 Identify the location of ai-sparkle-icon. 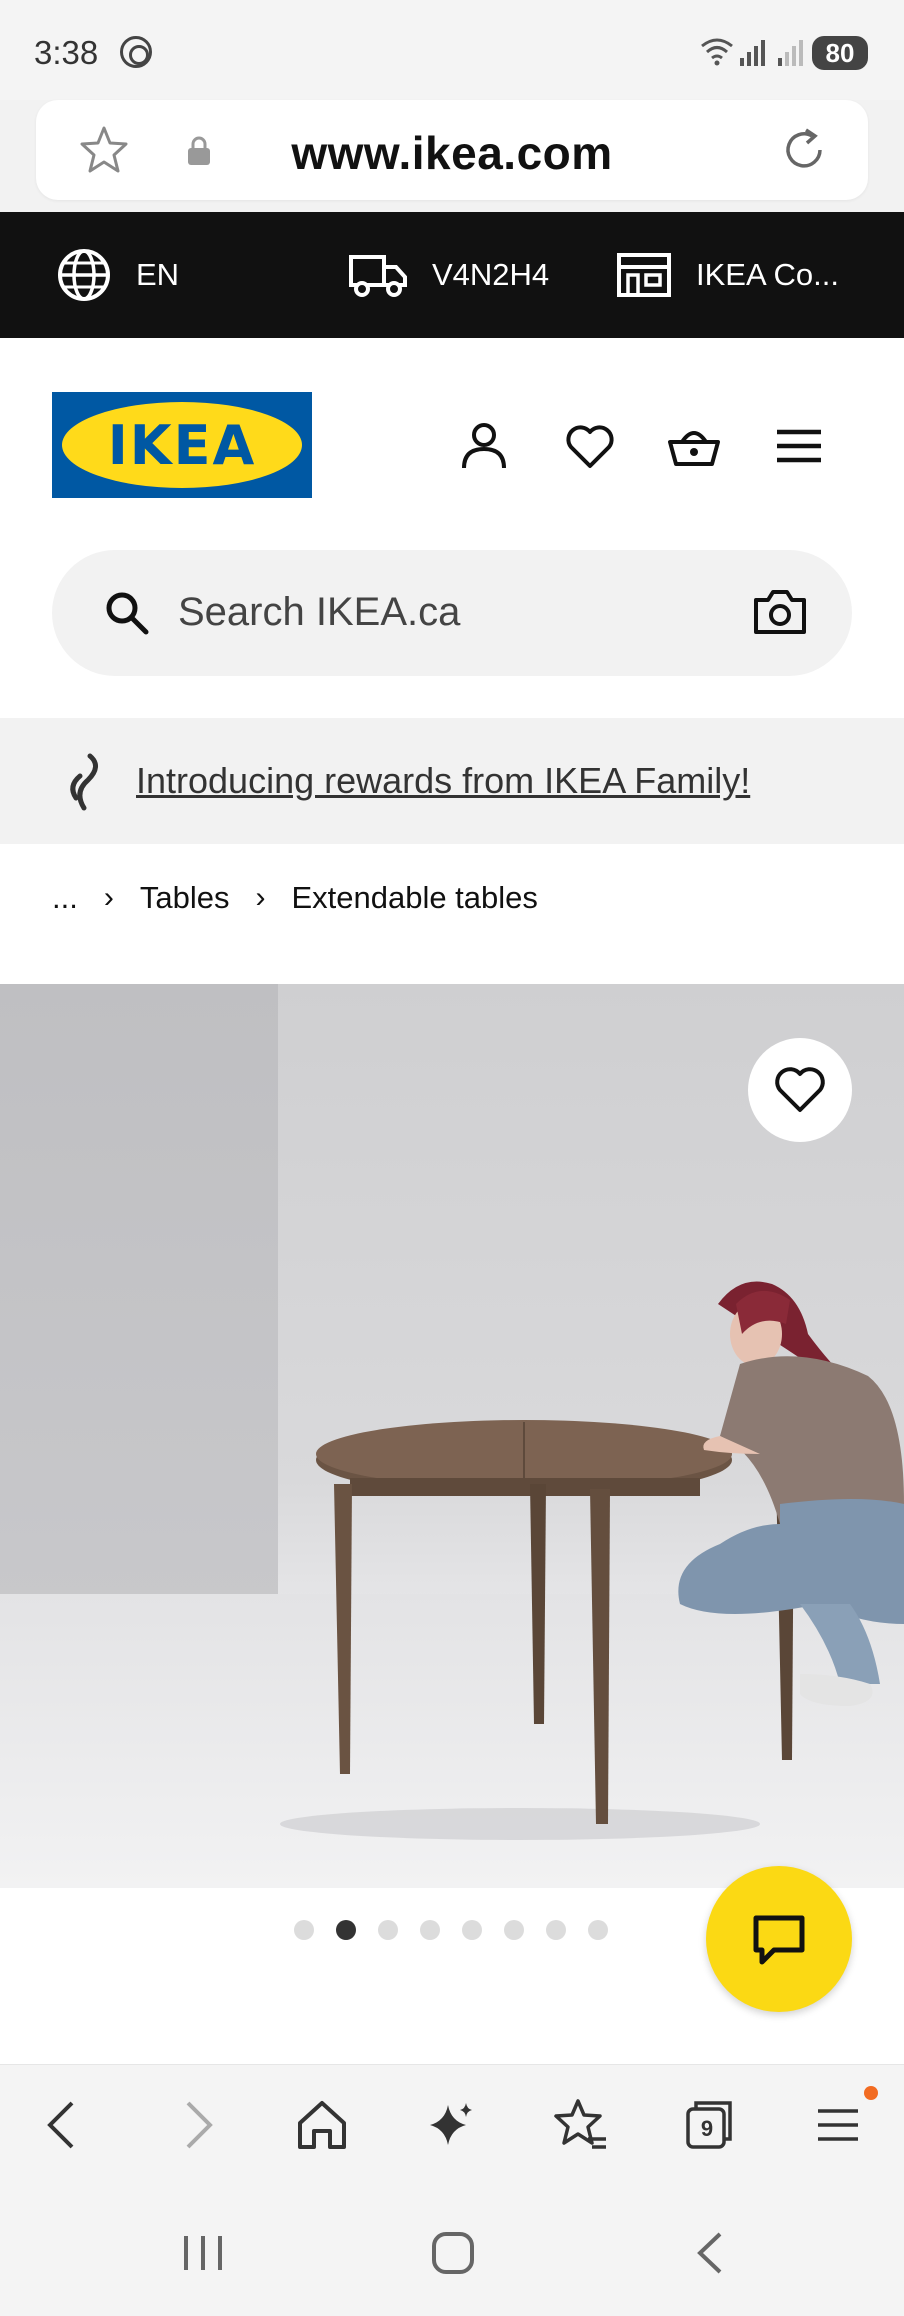
(450, 2125).